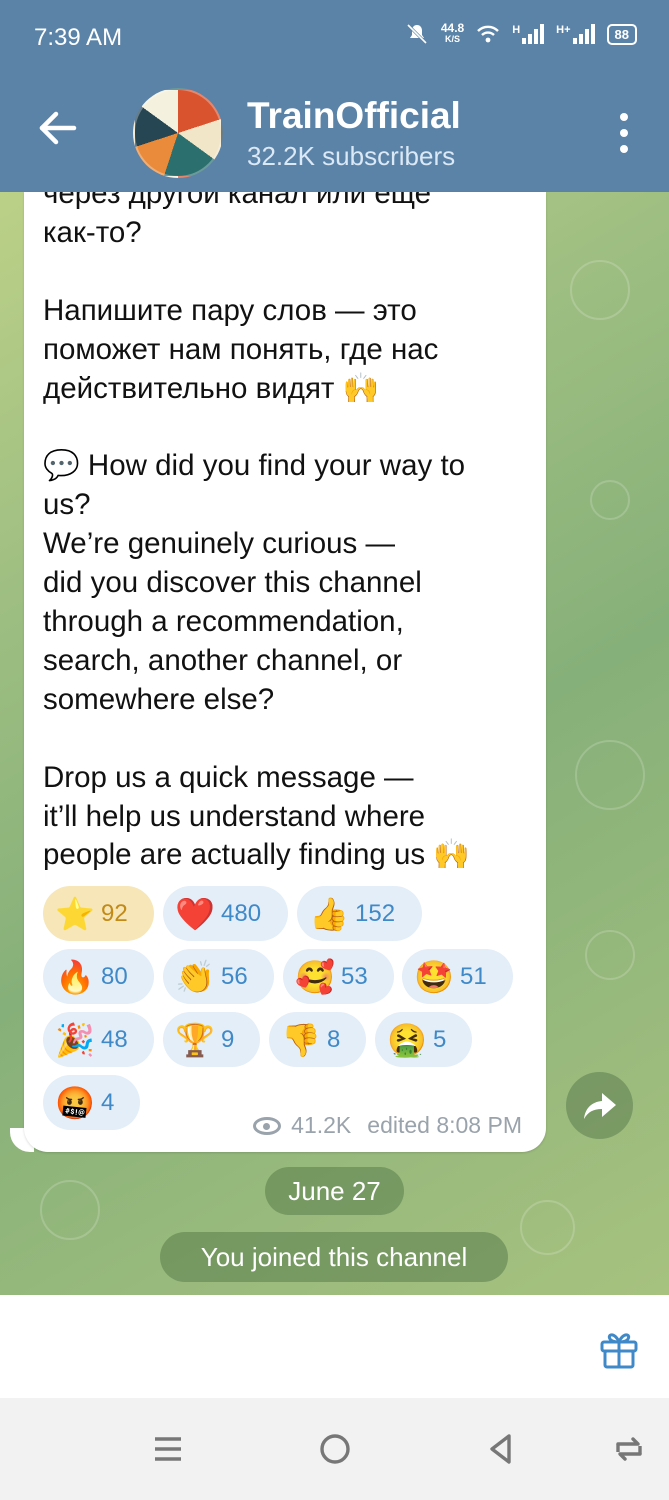  I want to click on date-separator: June 27, so click(334, 1191).